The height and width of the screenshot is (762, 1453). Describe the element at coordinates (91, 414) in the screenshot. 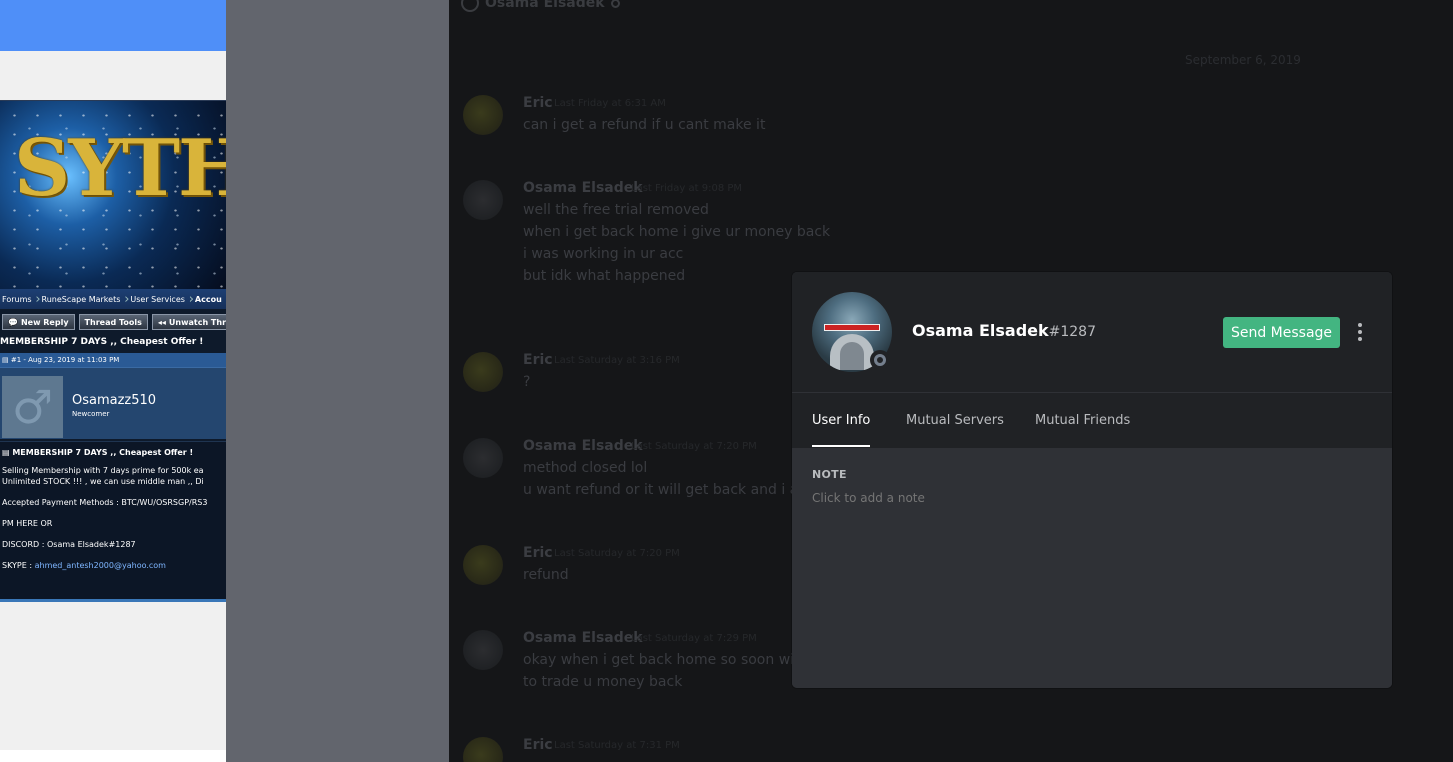

I see `post-user-rank: Newcomer` at that location.